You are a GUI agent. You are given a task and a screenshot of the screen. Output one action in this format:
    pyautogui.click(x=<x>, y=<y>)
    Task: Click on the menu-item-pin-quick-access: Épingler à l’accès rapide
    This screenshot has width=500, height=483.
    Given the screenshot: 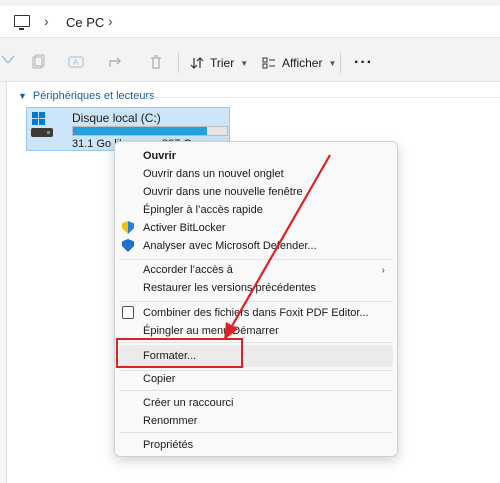 What is the action you would take?
    pyautogui.click(x=256, y=210)
    